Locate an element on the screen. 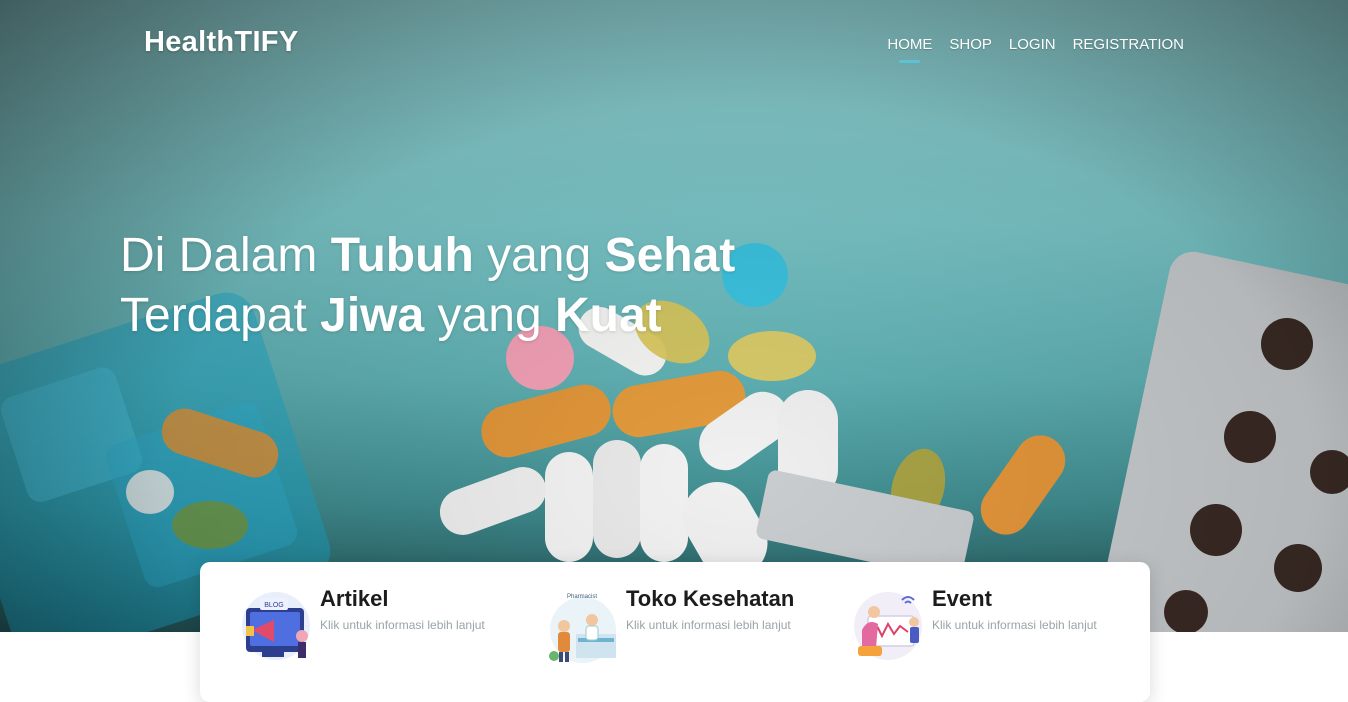 Image resolution: width=1348 pixels, height=702 pixels. nav-home: HOME is located at coordinates (909, 49).